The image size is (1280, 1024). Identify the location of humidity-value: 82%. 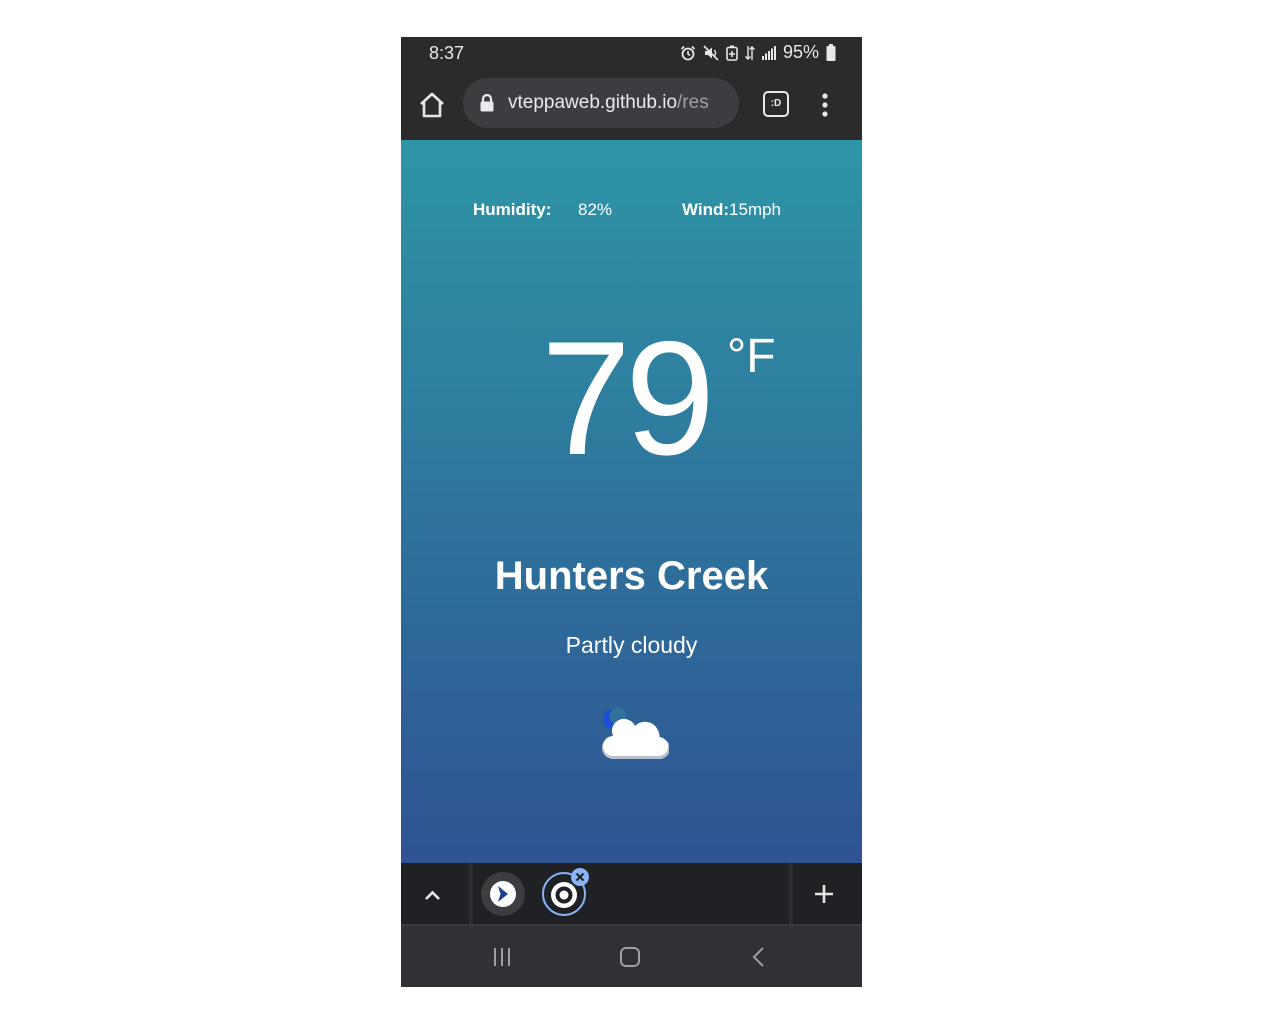
(595, 209).